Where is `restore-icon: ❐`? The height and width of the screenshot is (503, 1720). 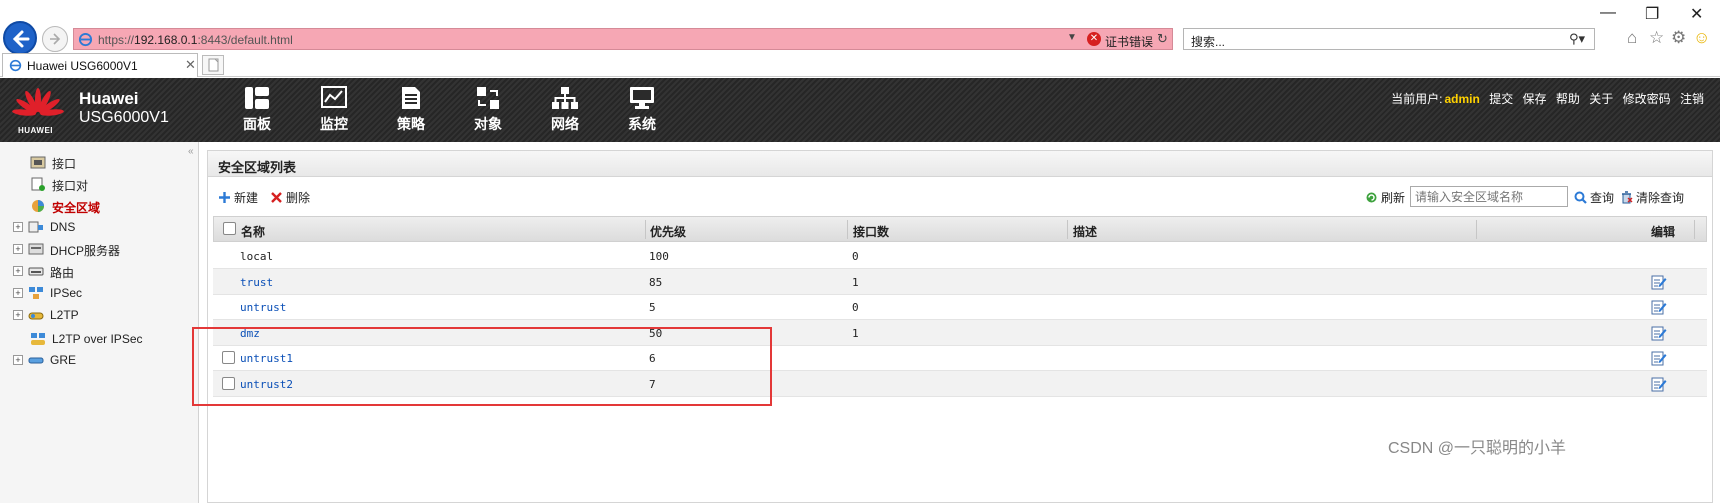 restore-icon: ❐ is located at coordinates (1652, 14).